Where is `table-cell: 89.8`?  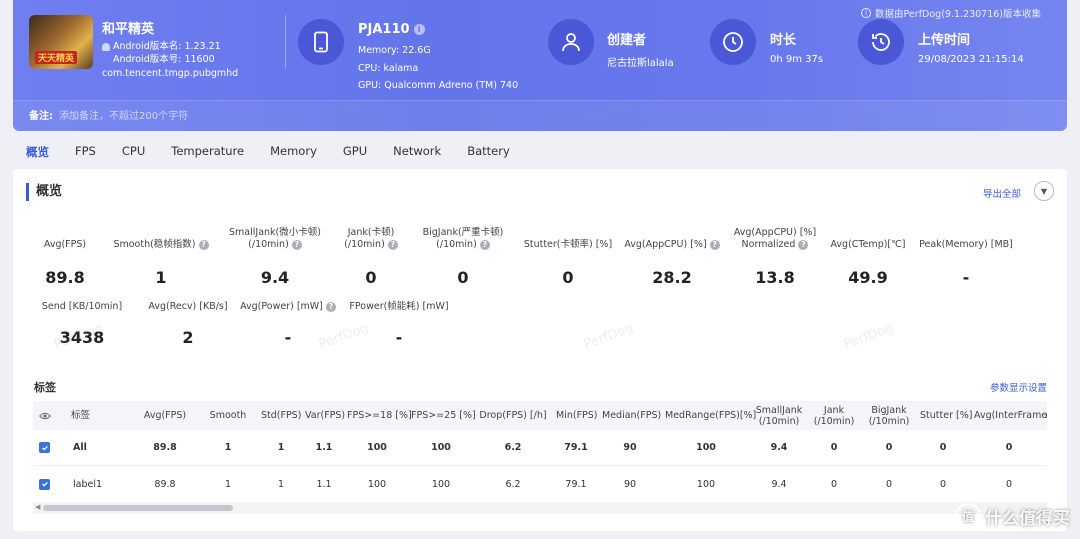
table-cell: 89.8 is located at coordinates (165, 447).